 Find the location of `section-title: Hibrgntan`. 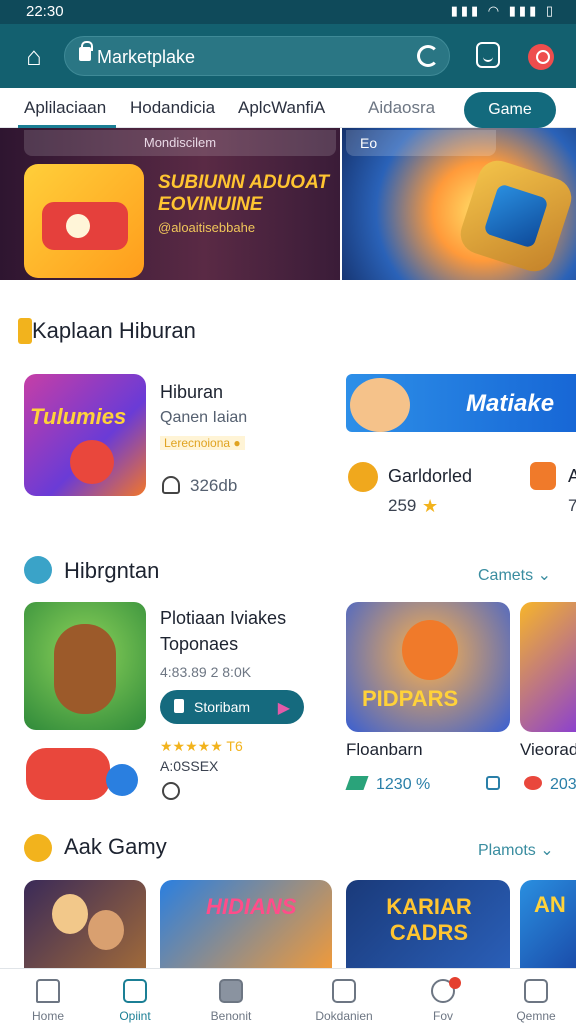

section-title: Hibrgntan is located at coordinates (112, 570).